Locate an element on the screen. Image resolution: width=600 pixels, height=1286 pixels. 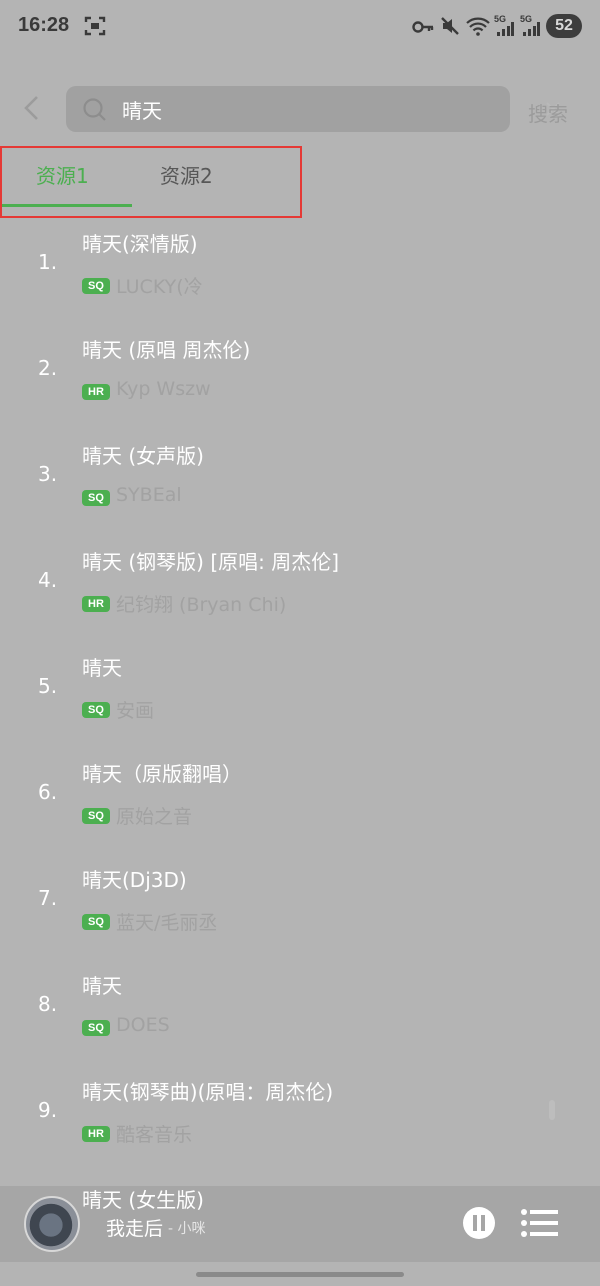
tab-source-2: 资源2 is located at coordinates (186, 174).